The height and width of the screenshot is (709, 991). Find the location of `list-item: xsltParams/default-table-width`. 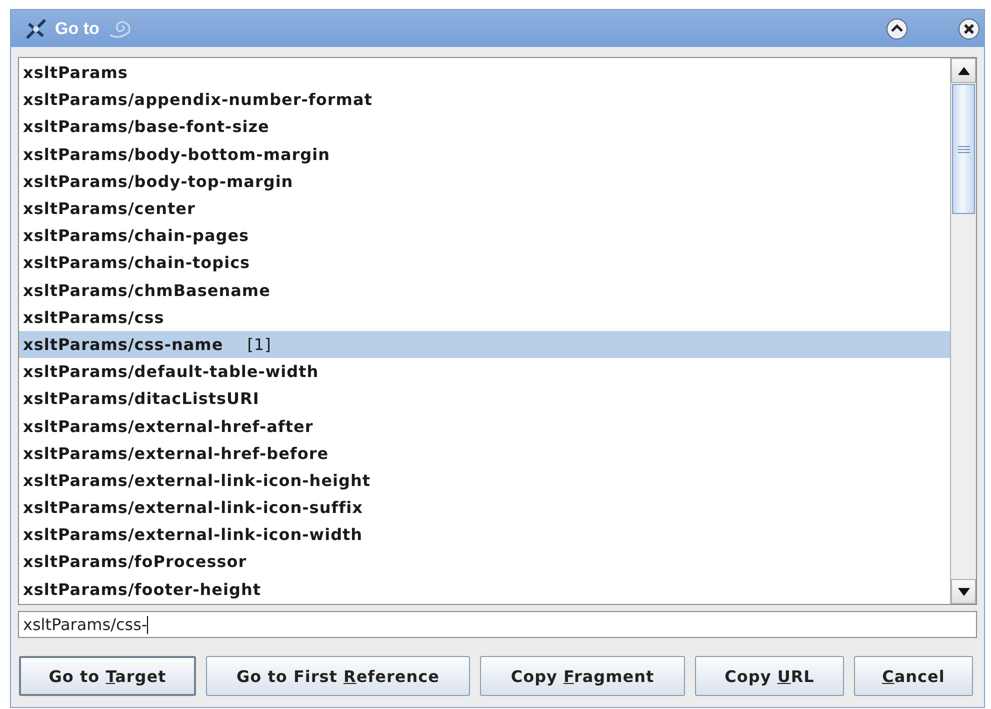

list-item: xsltParams/default-table-width is located at coordinates (484, 372).